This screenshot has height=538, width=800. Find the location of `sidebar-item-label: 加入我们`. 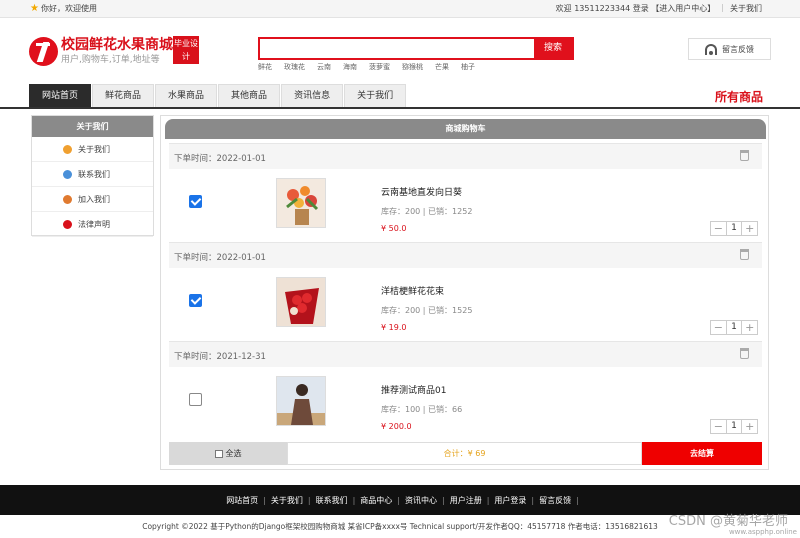

sidebar-item-label: 加入我们 is located at coordinates (94, 199).